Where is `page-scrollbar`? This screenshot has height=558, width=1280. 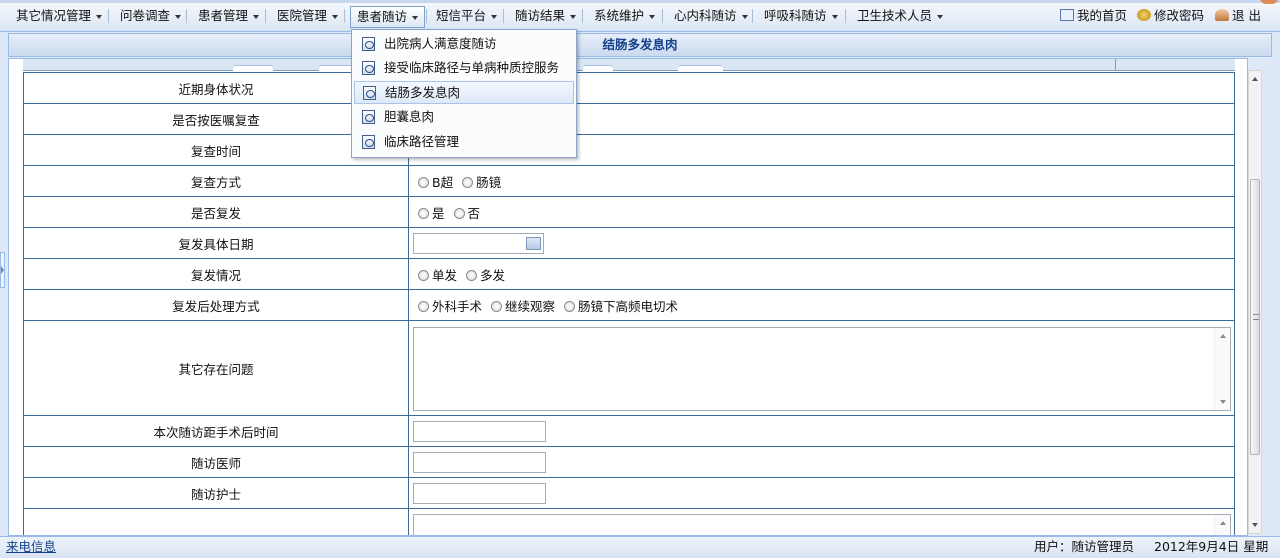
page-scrollbar is located at coordinates (1255, 302).